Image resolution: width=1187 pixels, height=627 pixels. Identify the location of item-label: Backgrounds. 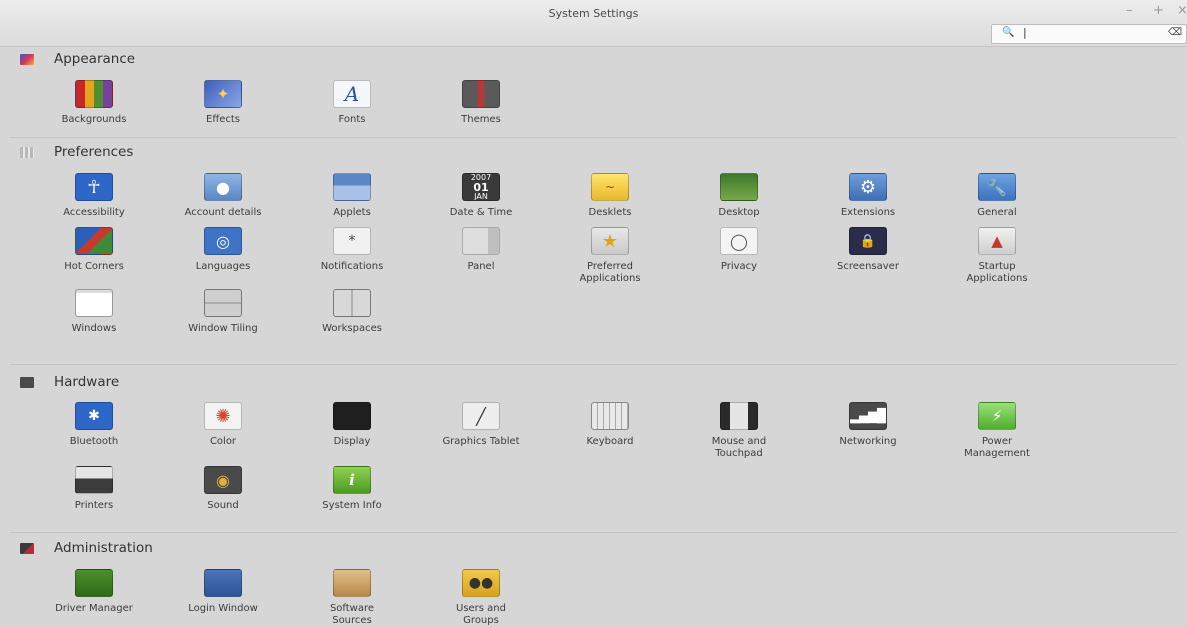
(94, 119).